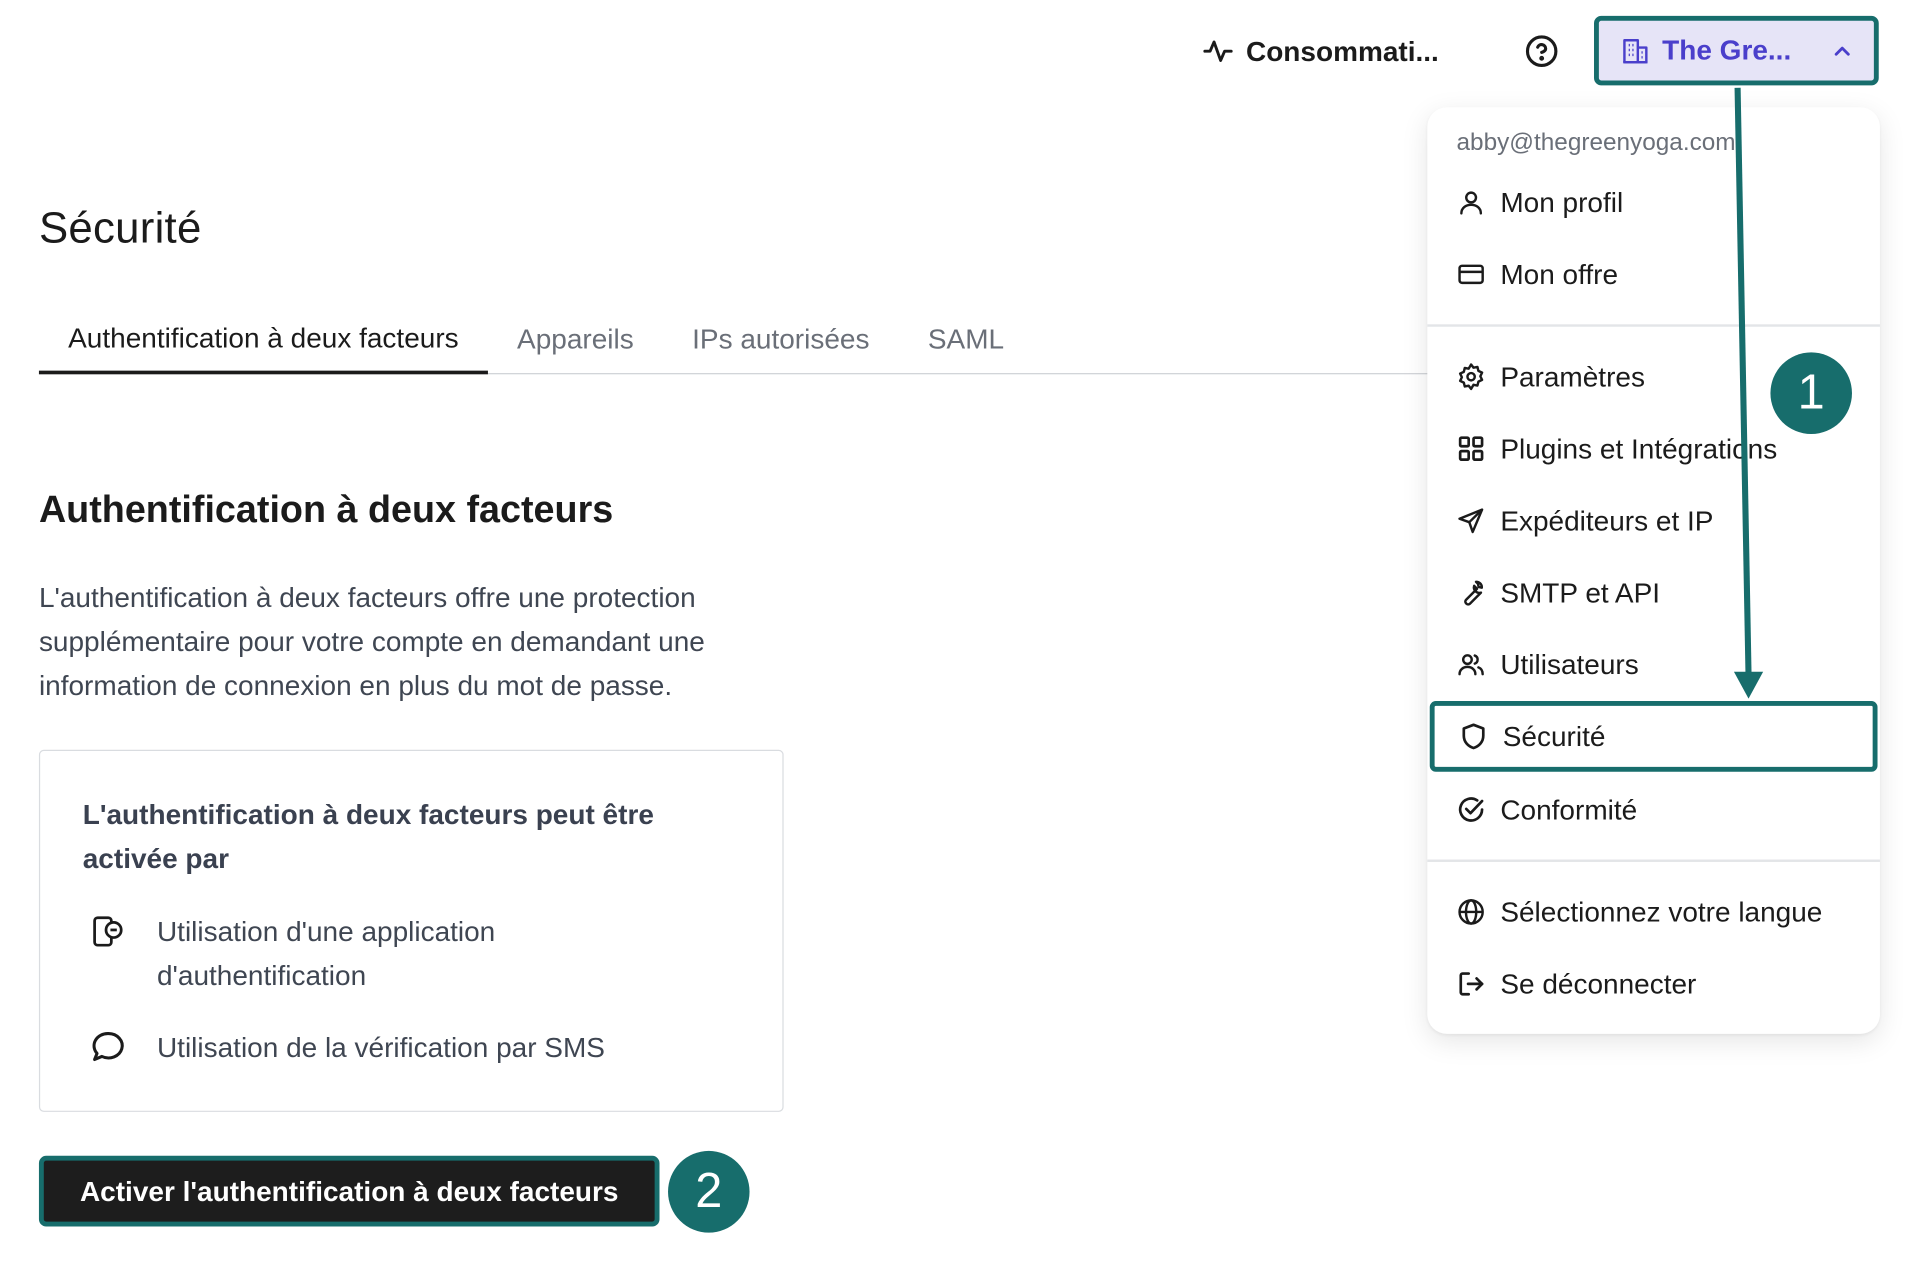 The width and height of the screenshot is (1908, 1268). What do you see at coordinates (1471, 984) in the screenshot?
I see `logout-icon` at bounding box center [1471, 984].